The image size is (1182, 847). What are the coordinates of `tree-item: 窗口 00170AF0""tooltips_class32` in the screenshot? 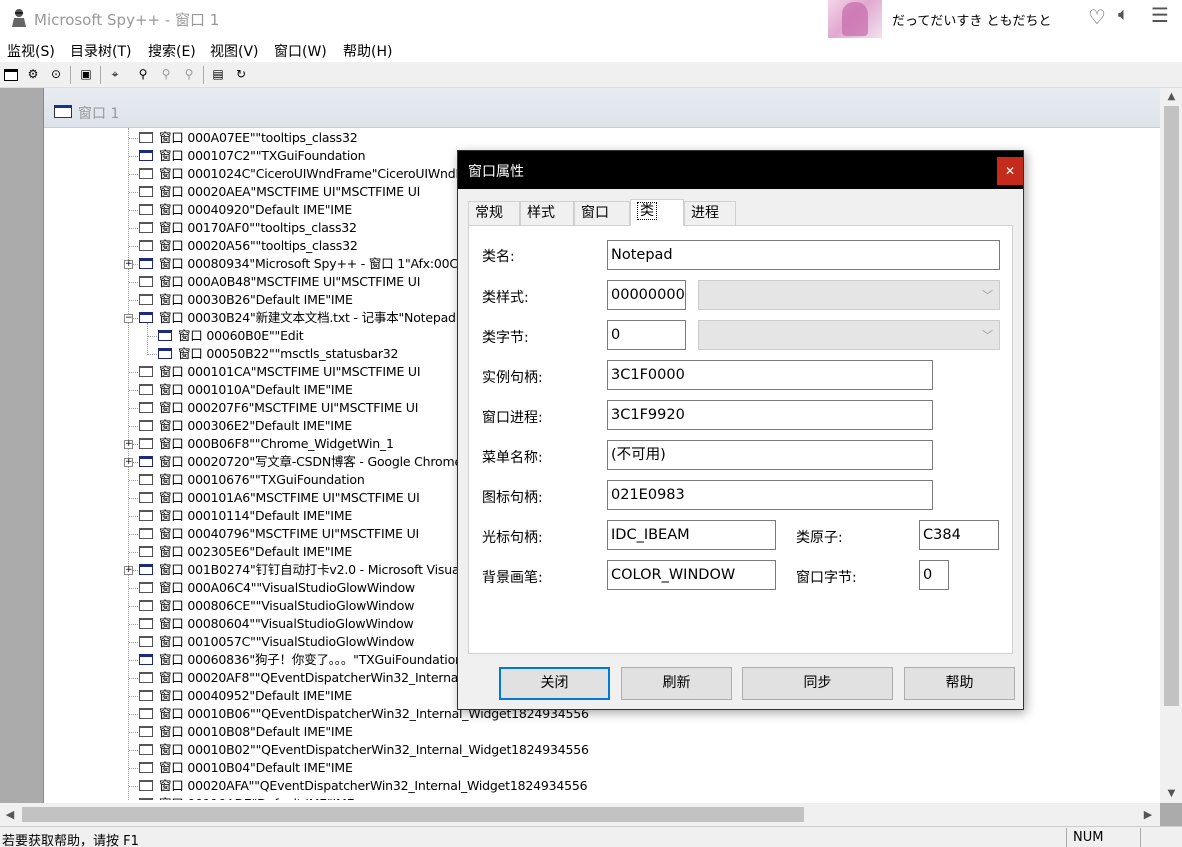 It's located at (248, 228).